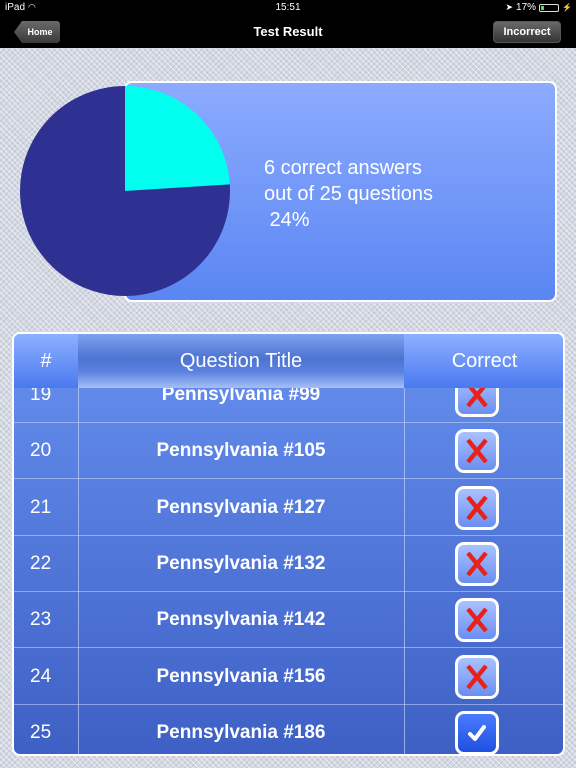 Image resolution: width=576 pixels, height=768 pixels. Describe the element at coordinates (41, 620) in the screenshot. I see `question-number: 23` at that location.